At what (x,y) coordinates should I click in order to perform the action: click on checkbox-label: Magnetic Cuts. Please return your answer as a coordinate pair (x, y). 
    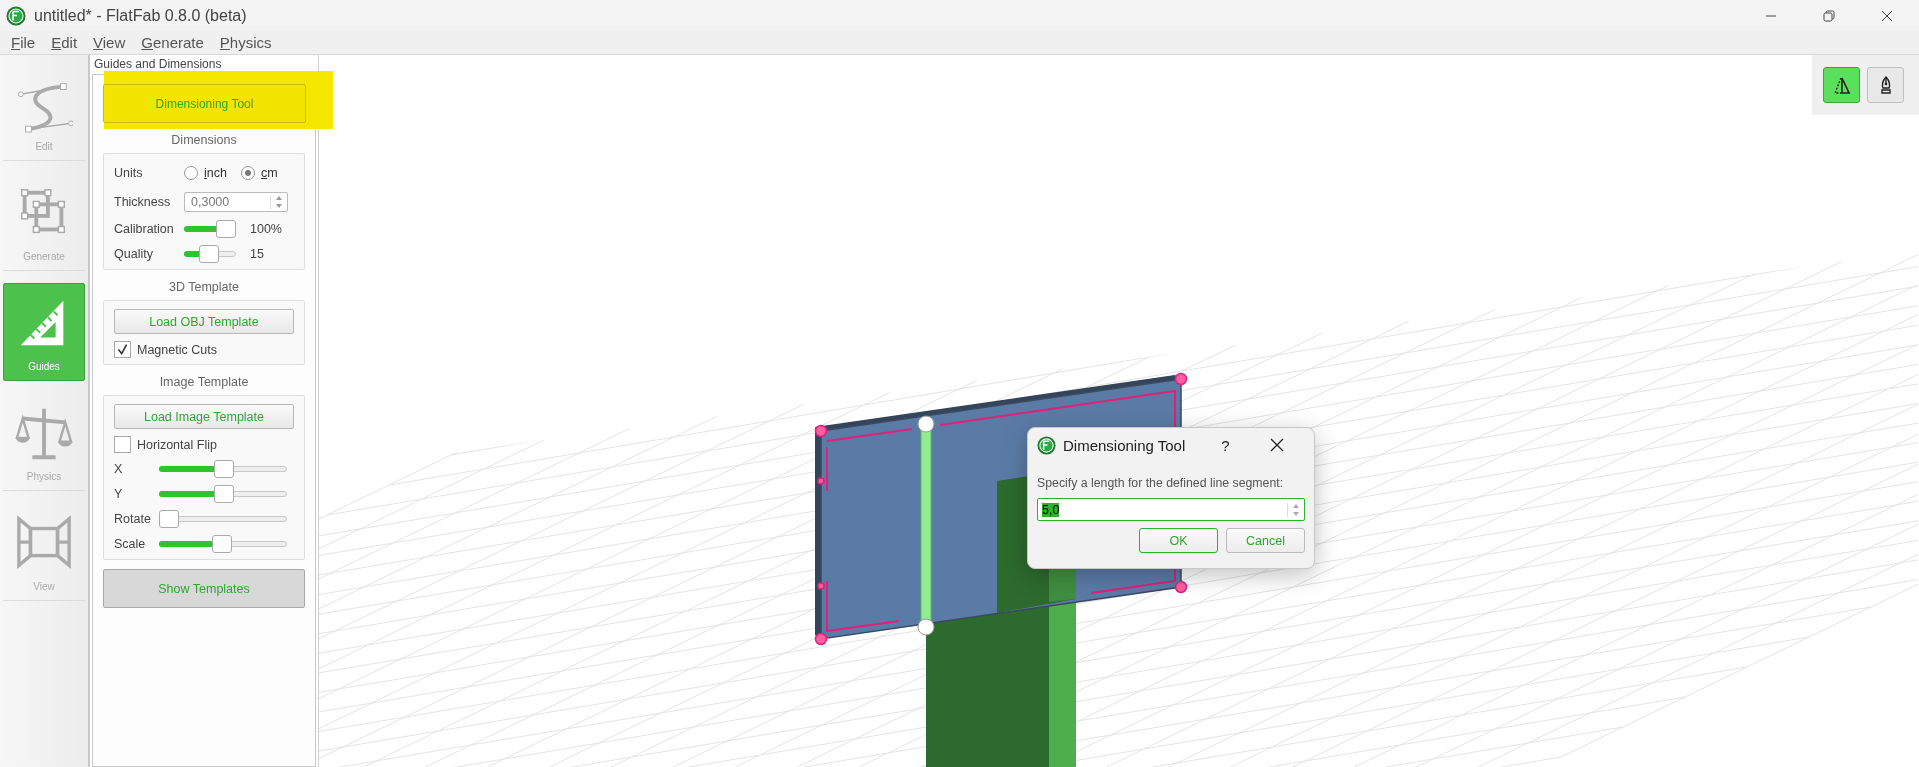
    Looking at the image, I should click on (177, 349).